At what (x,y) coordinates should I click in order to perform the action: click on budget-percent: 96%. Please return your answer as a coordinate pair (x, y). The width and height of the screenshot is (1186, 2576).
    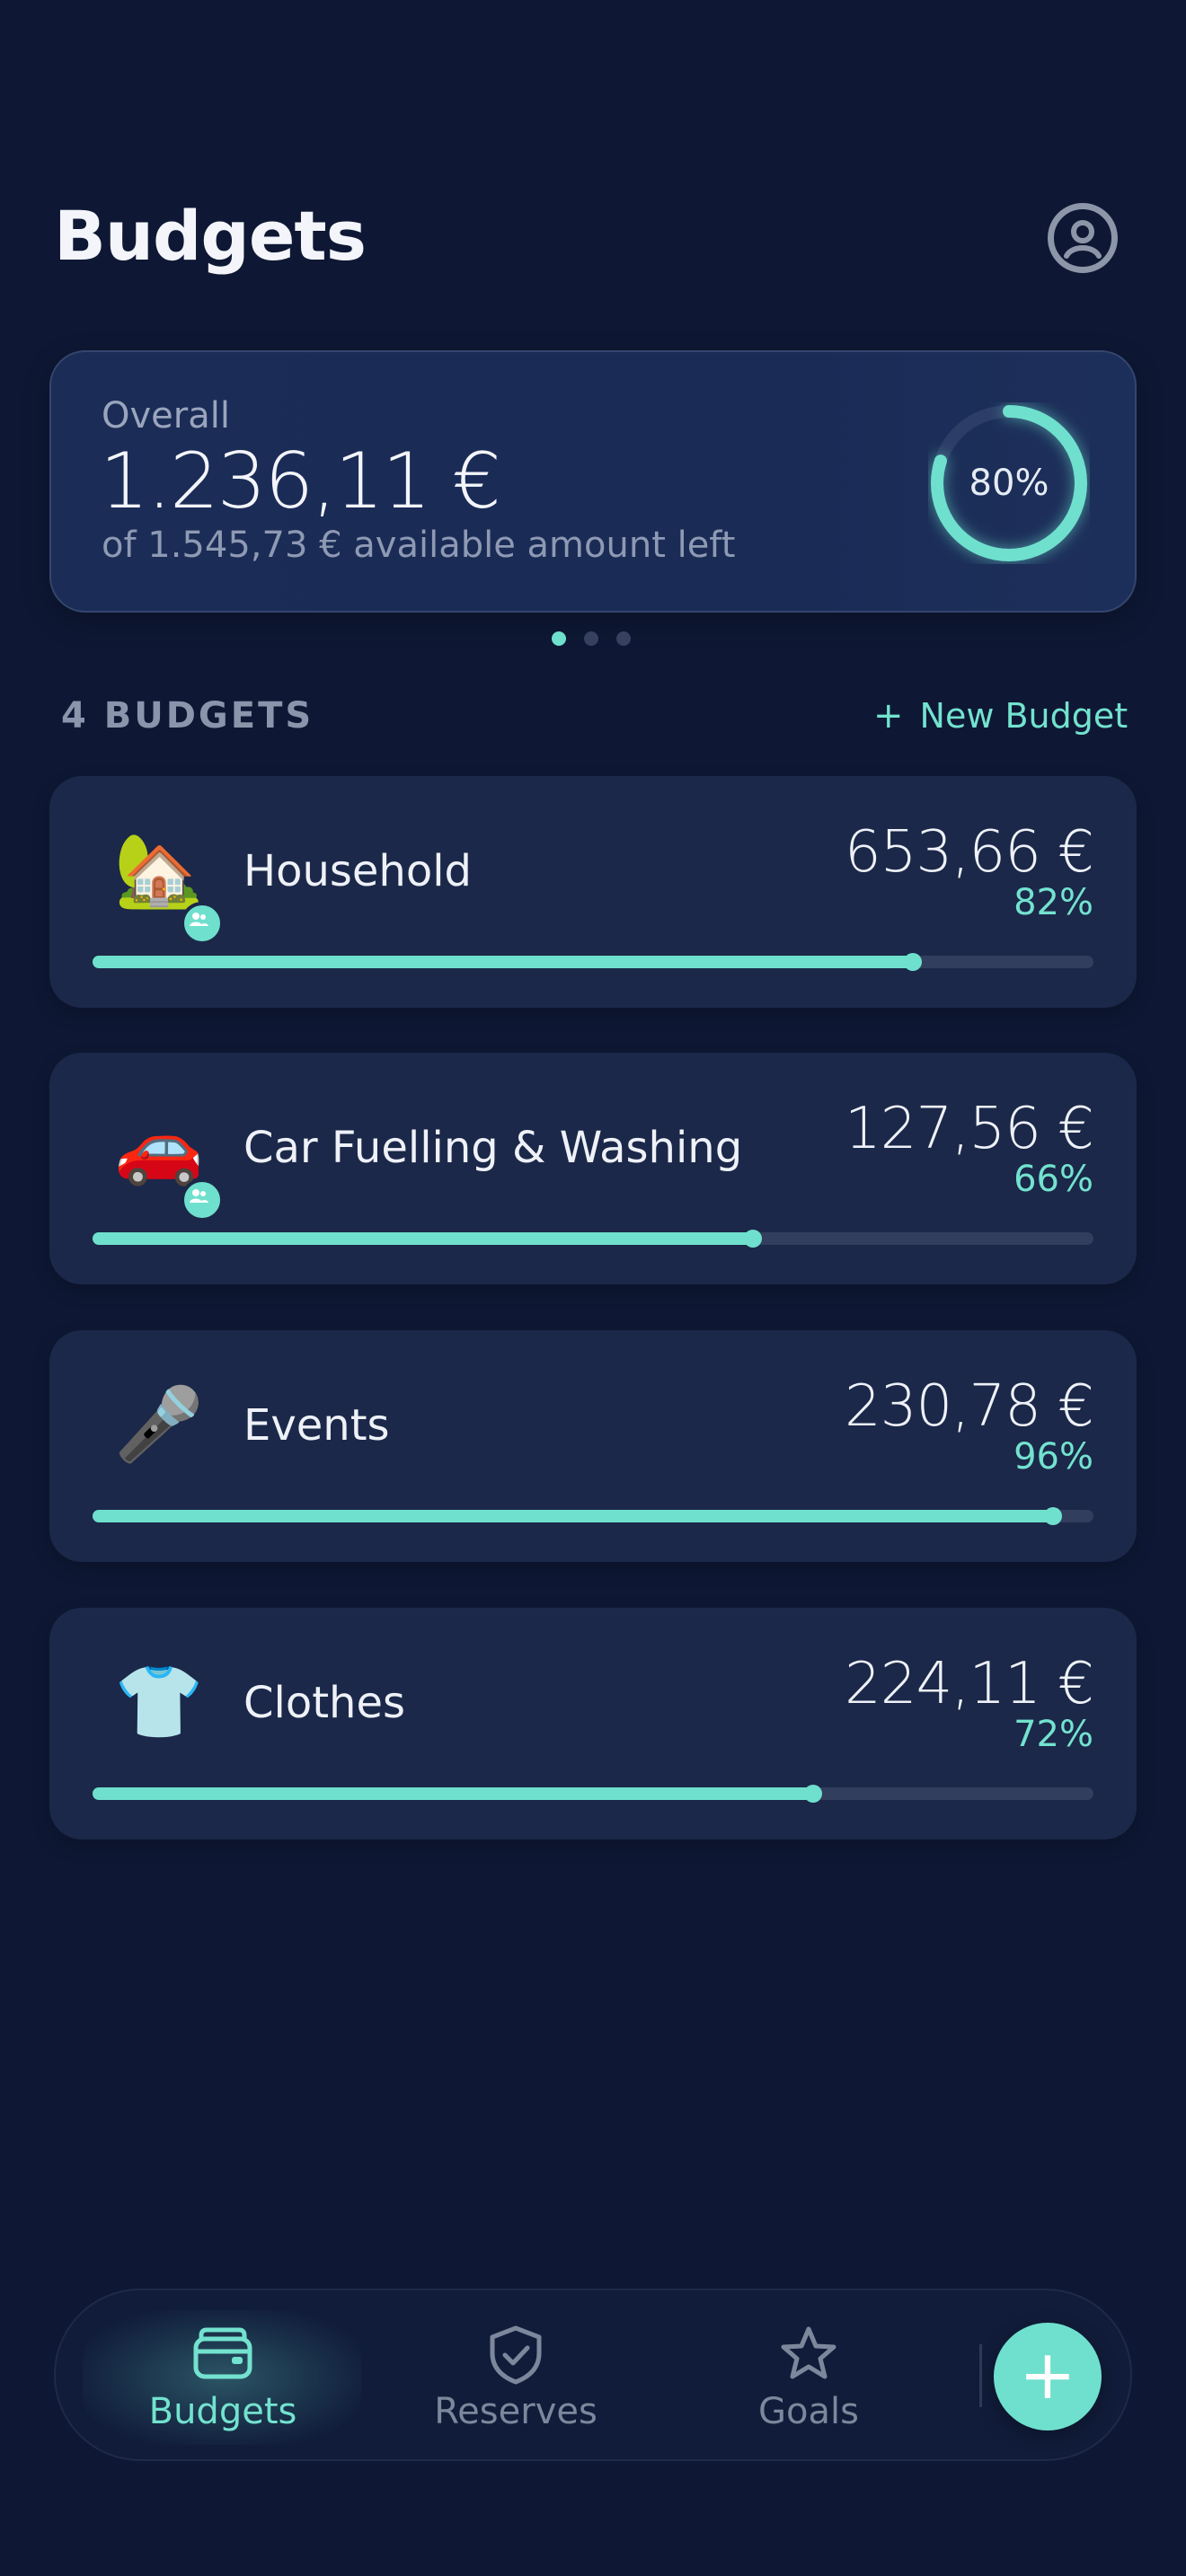
    Looking at the image, I should click on (1053, 1457).